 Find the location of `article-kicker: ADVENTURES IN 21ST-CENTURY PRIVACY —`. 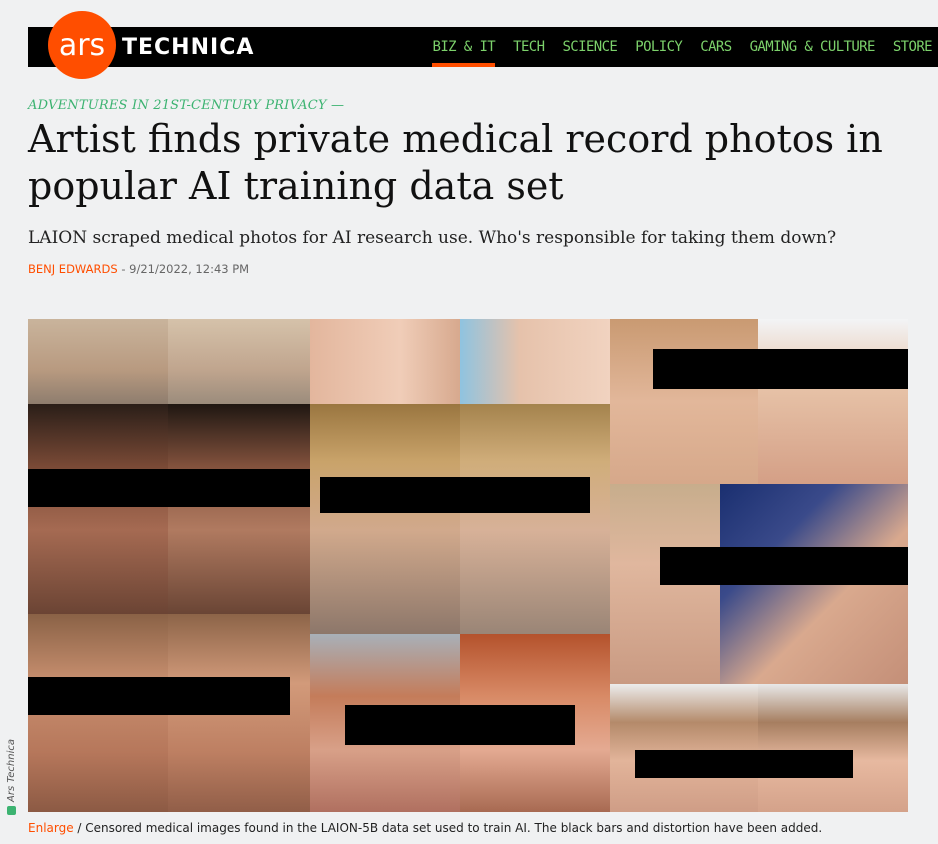

article-kicker: ADVENTURES IN 21ST-CENTURY PRIVACY — is located at coordinates (186, 105).